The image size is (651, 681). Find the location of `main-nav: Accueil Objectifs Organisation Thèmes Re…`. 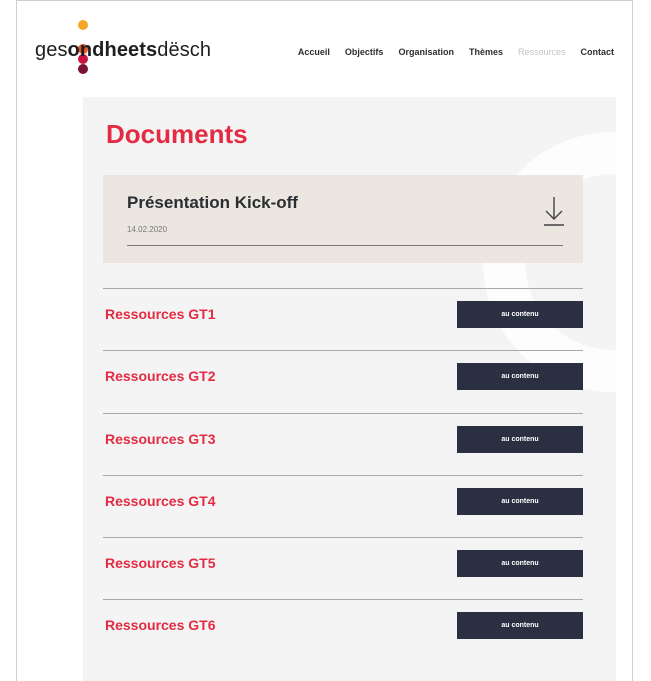

main-nav: Accueil Objectifs Organisation Thèmes Re… is located at coordinates (456, 52).